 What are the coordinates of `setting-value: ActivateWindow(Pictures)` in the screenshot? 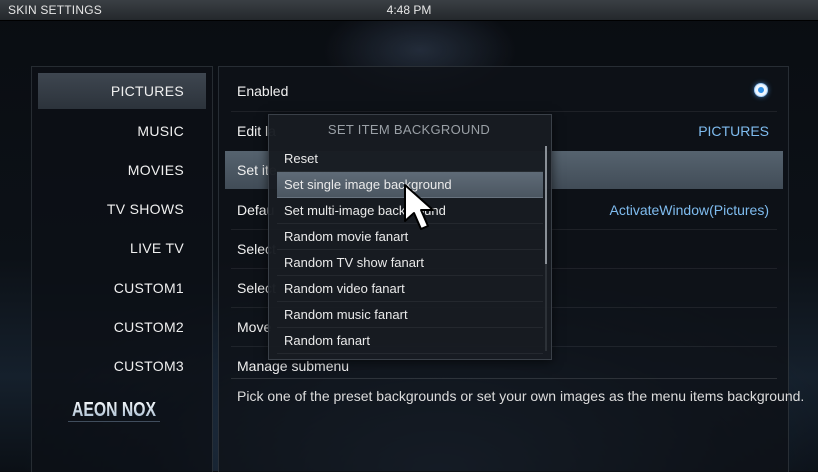 It's located at (689, 210).